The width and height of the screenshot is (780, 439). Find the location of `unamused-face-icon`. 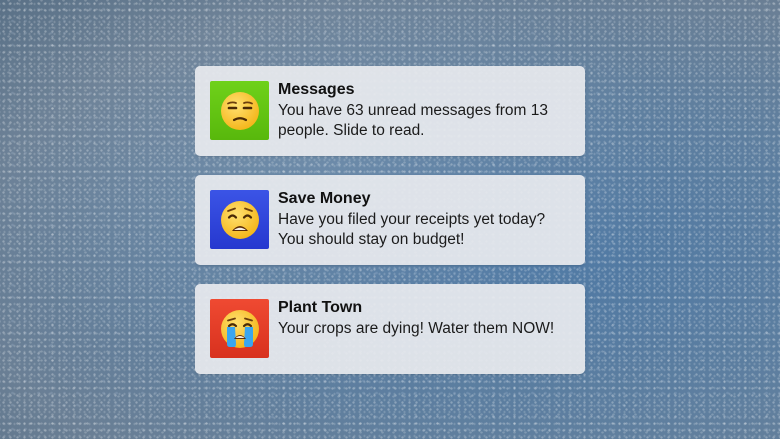

unamused-face-icon is located at coordinates (240, 111).